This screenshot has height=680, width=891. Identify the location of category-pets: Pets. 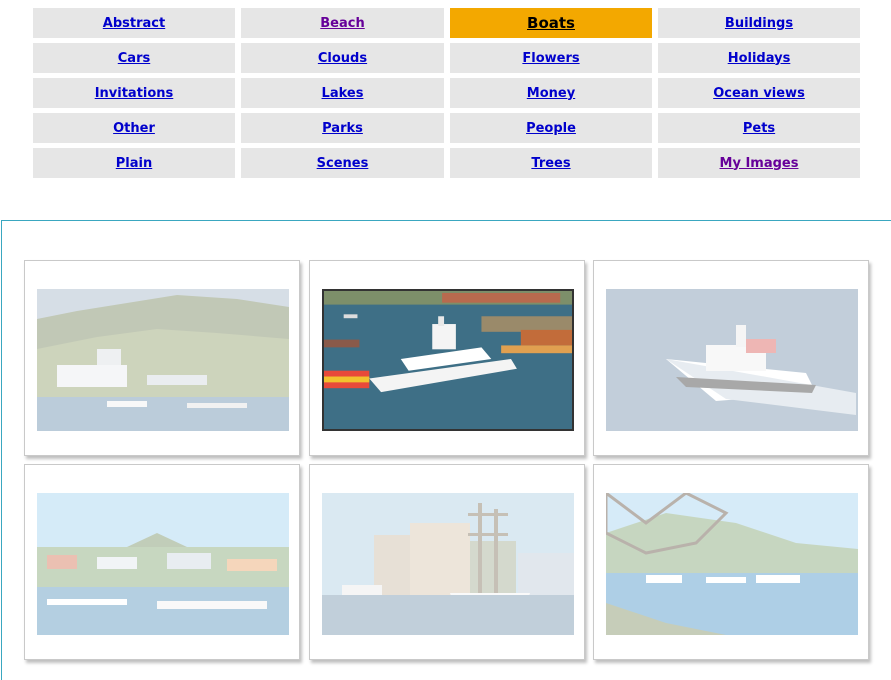
(759, 128).